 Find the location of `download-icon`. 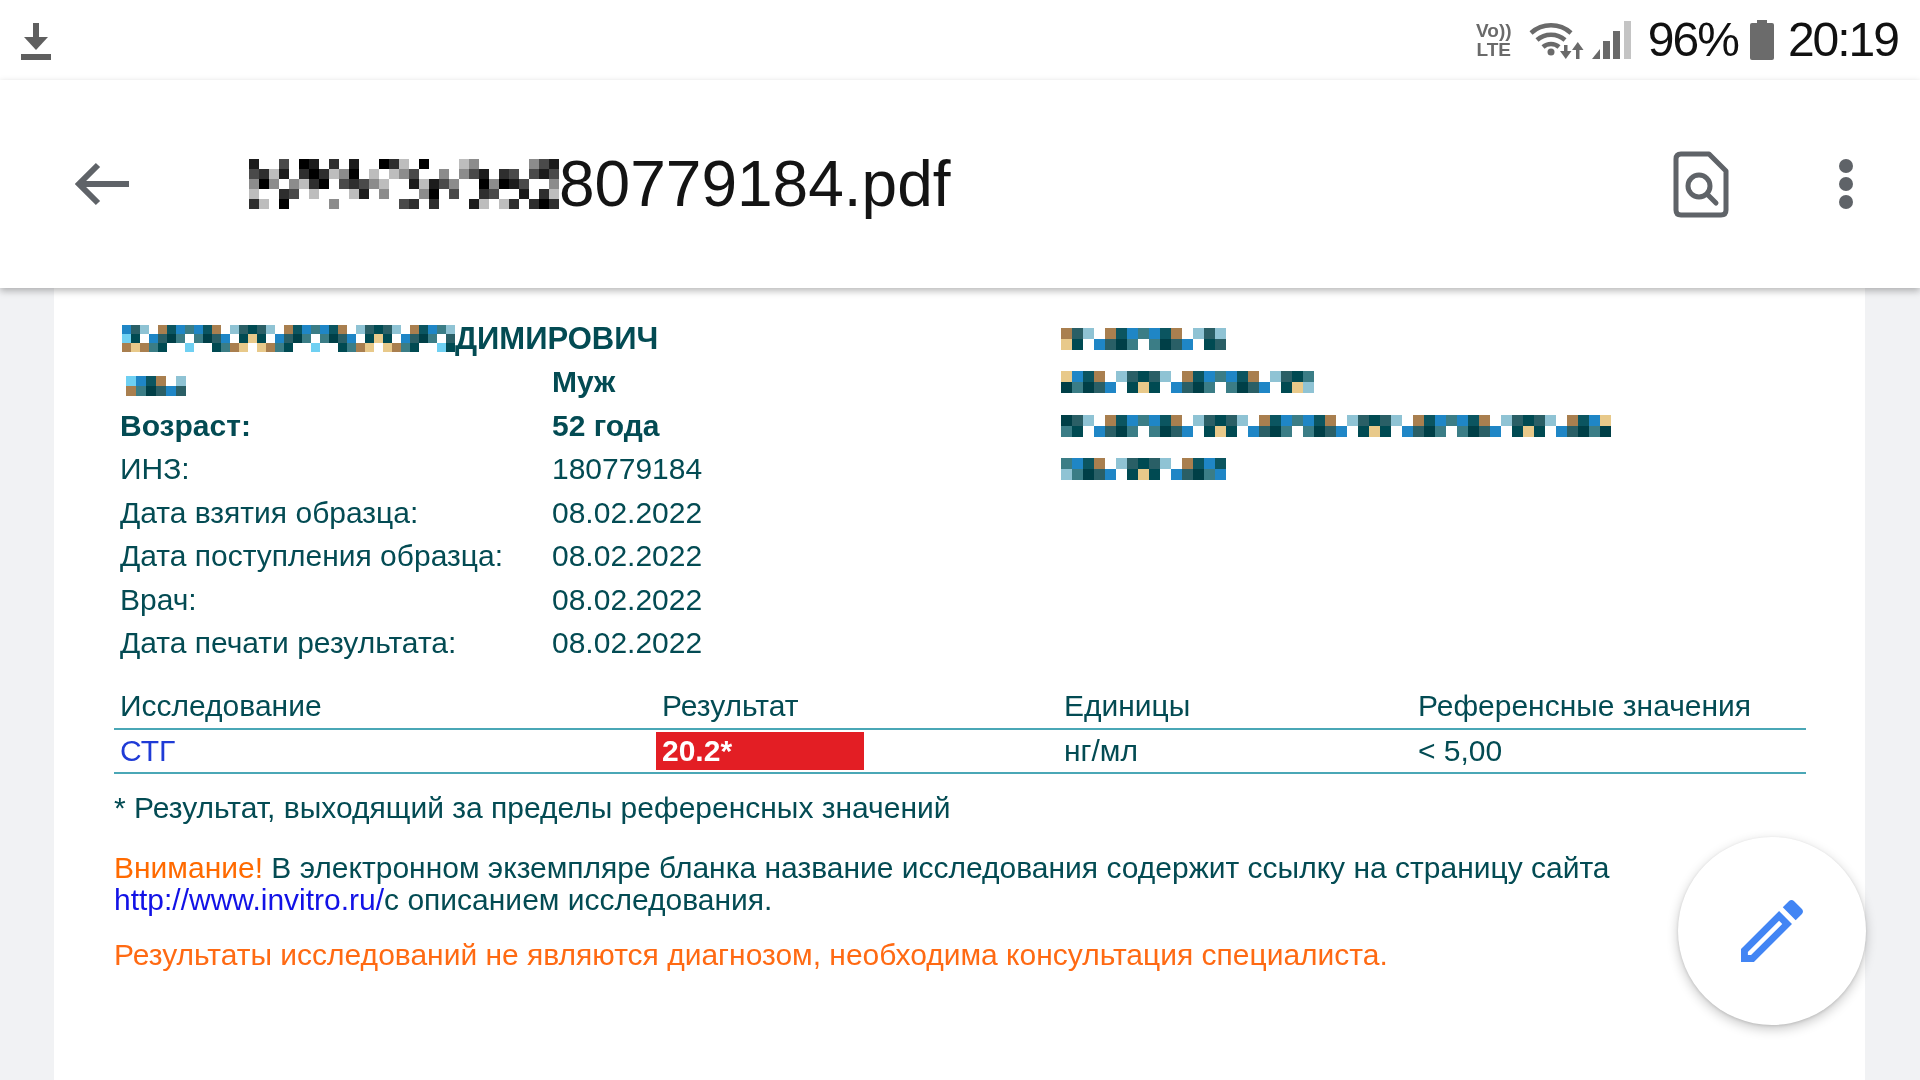

download-icon is located at coordinates (36, 41).